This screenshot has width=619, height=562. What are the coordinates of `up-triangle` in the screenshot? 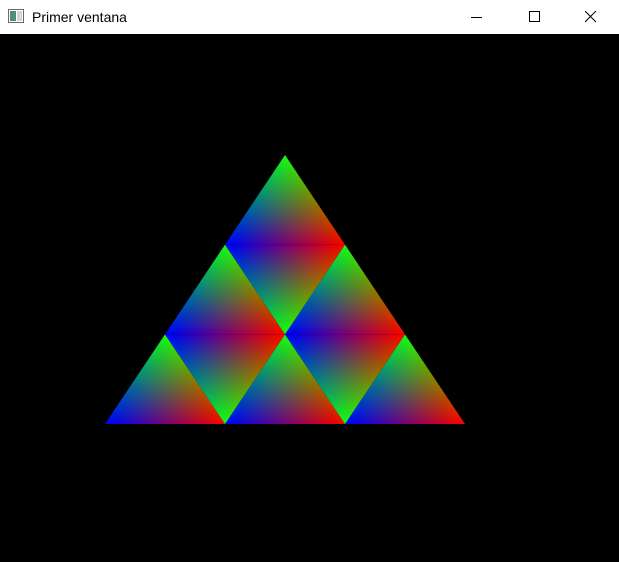 It's located at (285, 200).